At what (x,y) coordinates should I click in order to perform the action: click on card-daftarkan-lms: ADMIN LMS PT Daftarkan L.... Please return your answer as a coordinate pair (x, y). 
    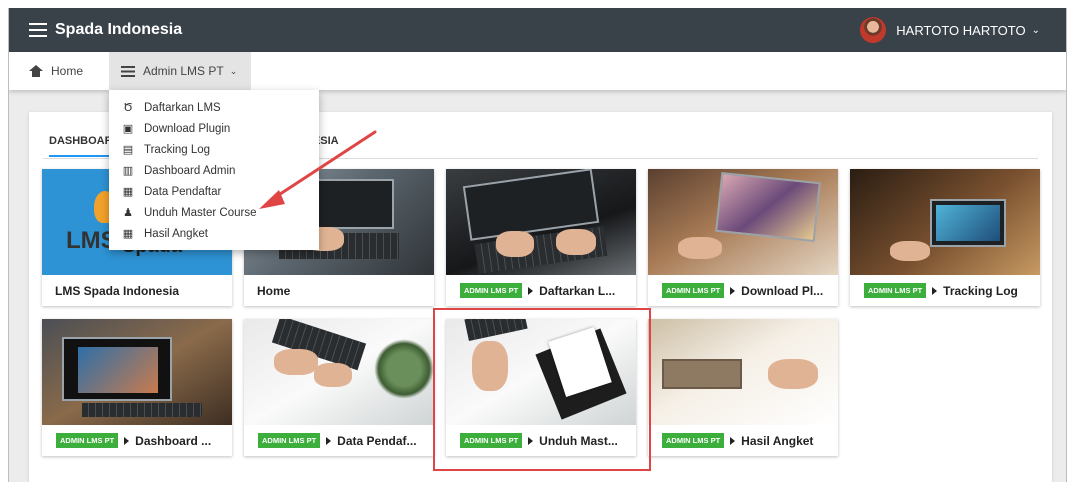
    Looking at the image, I should click on (541, 237).